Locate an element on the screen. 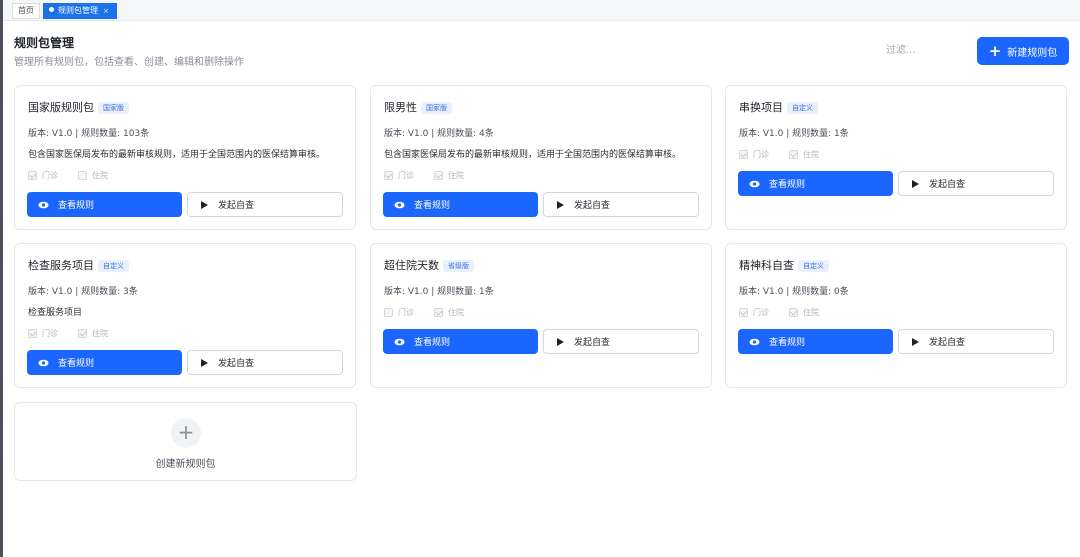  page-title: 规则包管理 is located at coordinates (44, 43).